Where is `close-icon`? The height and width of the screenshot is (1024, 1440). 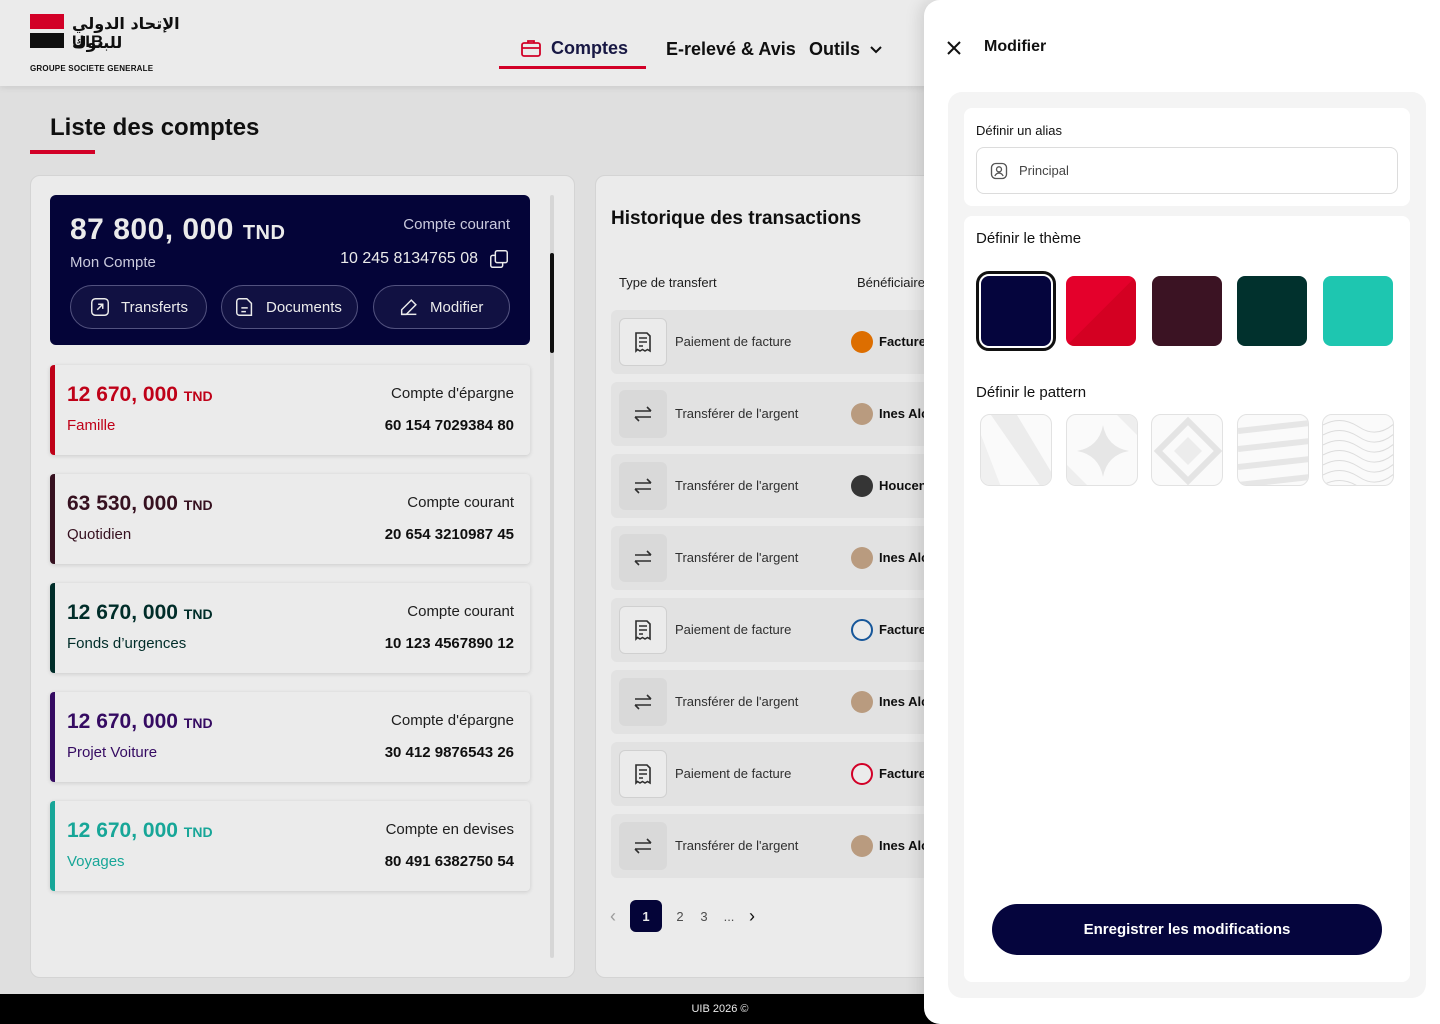 close-icon is located at coordinates (954, 48).